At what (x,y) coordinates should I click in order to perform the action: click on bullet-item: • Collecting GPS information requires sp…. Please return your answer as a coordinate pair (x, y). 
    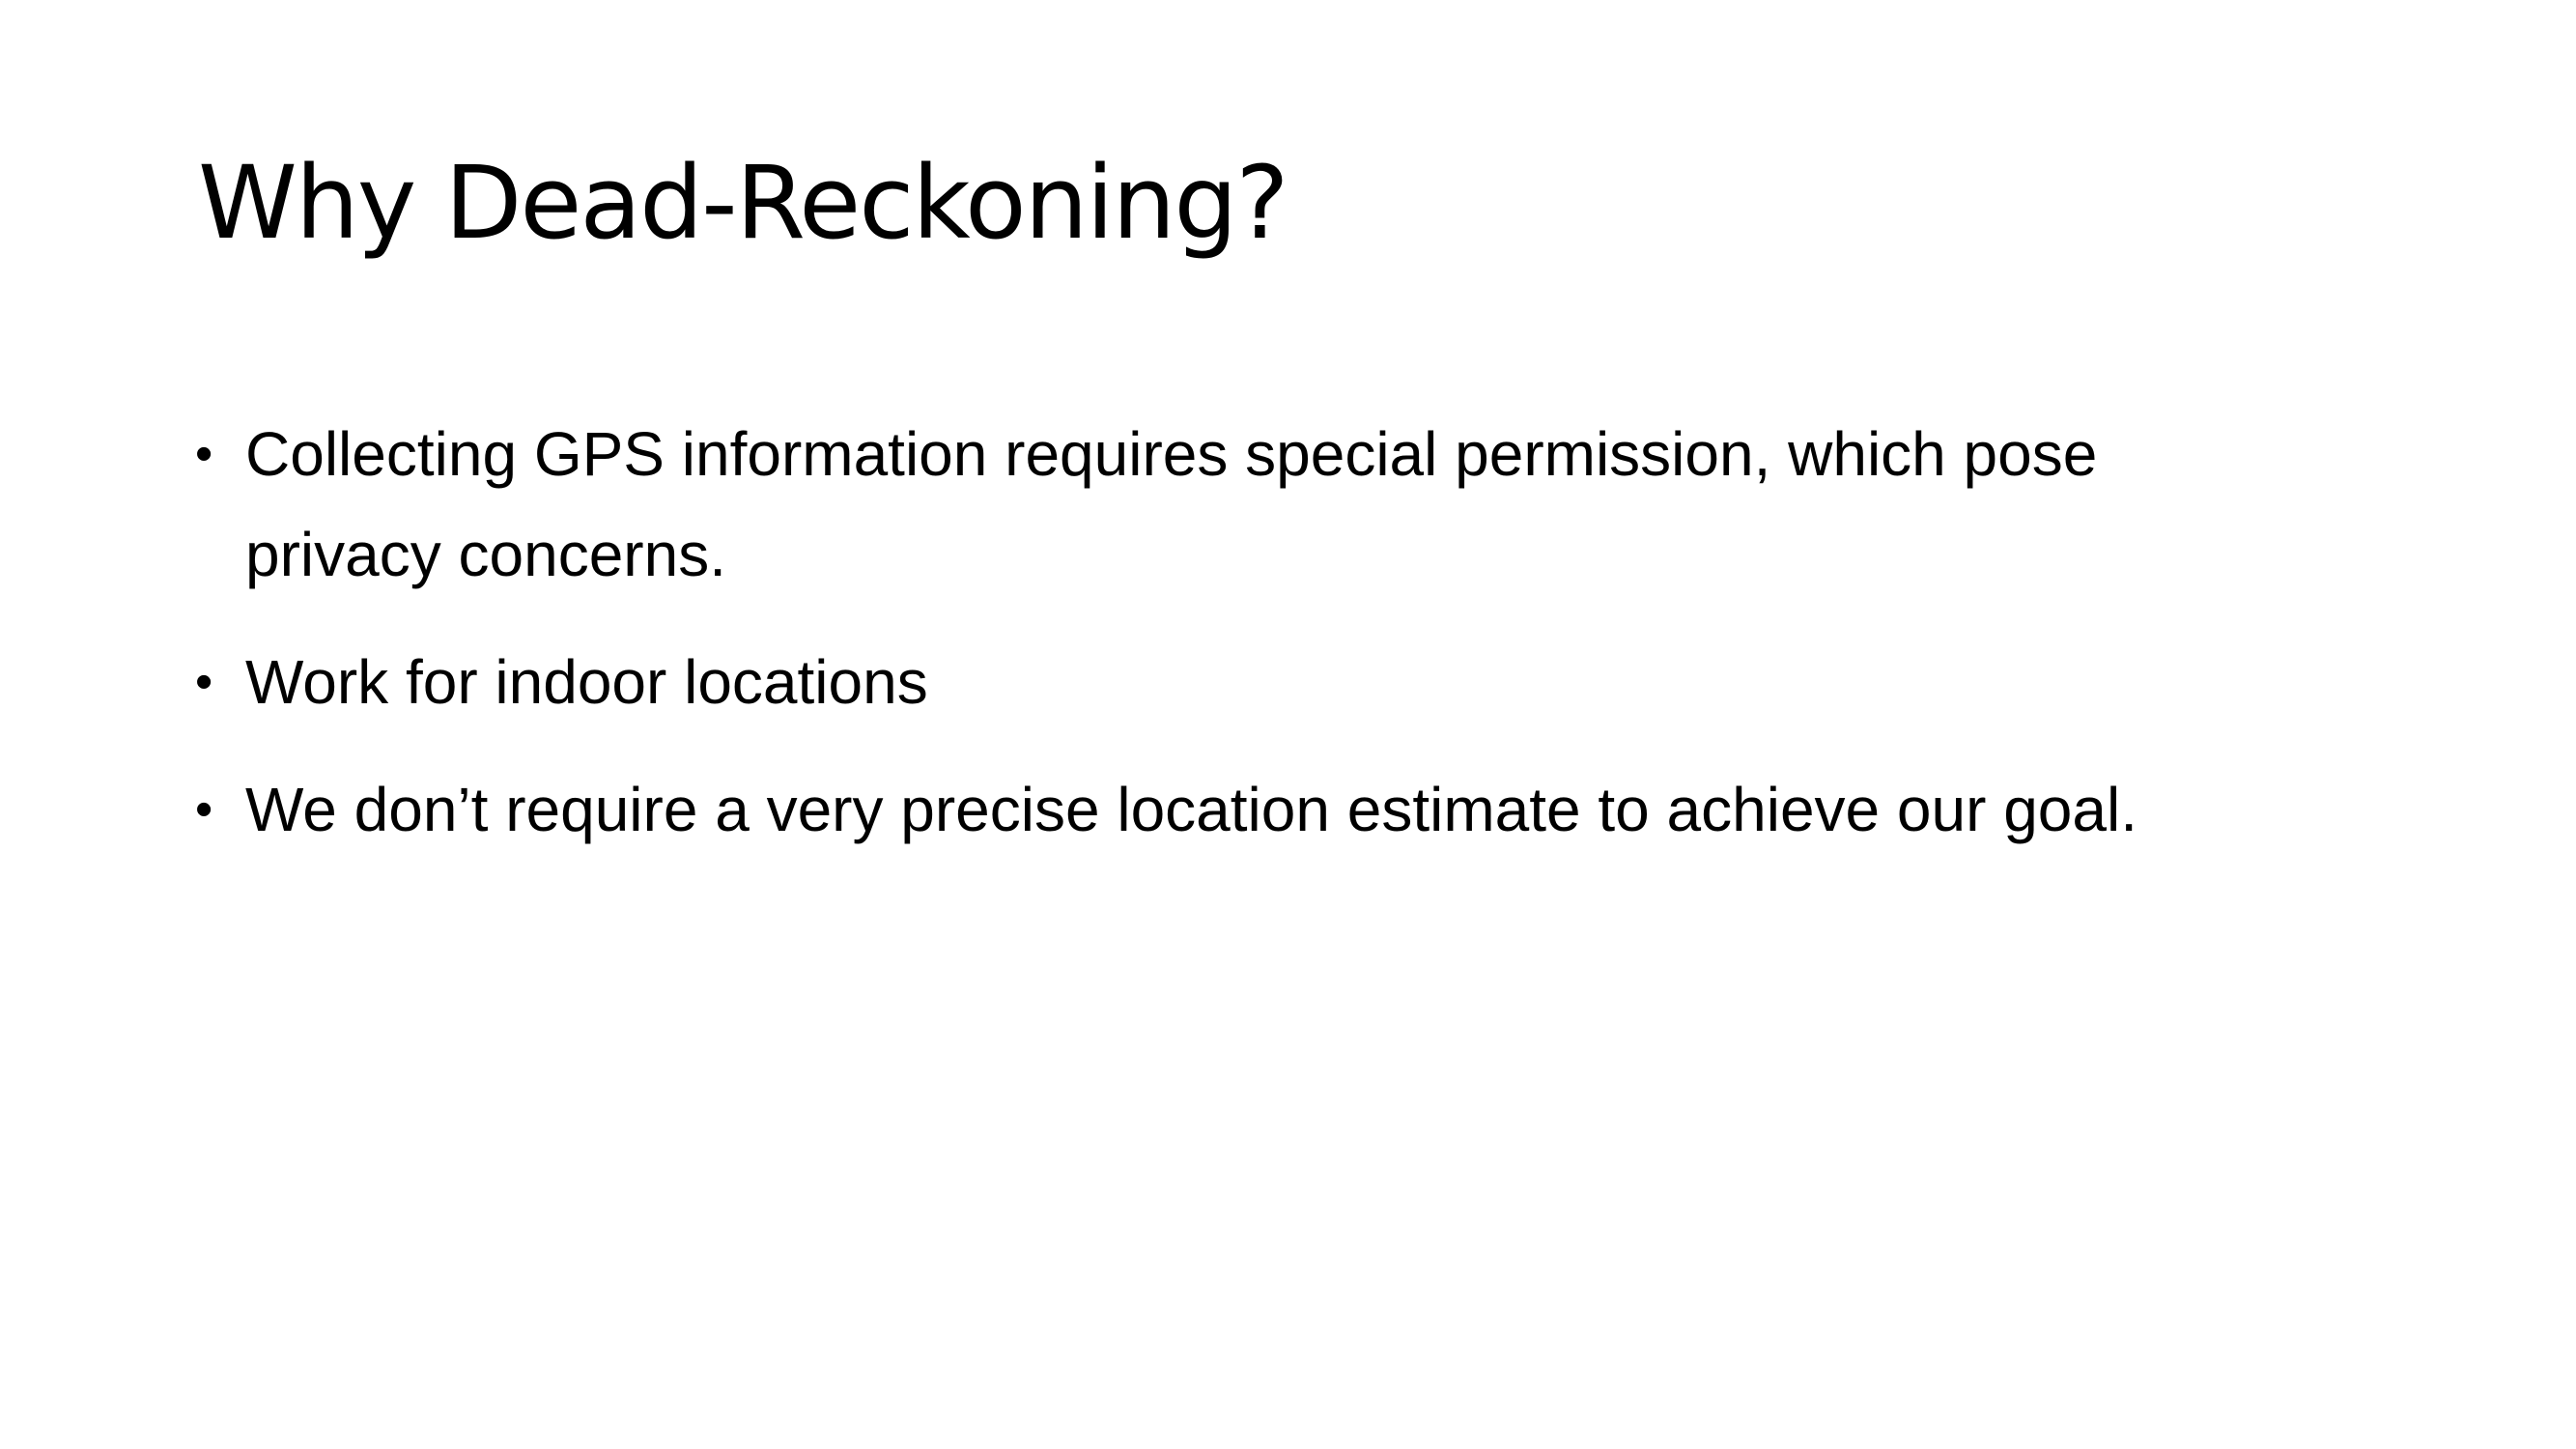
    Looking at the image, I should click on (1306, 505).